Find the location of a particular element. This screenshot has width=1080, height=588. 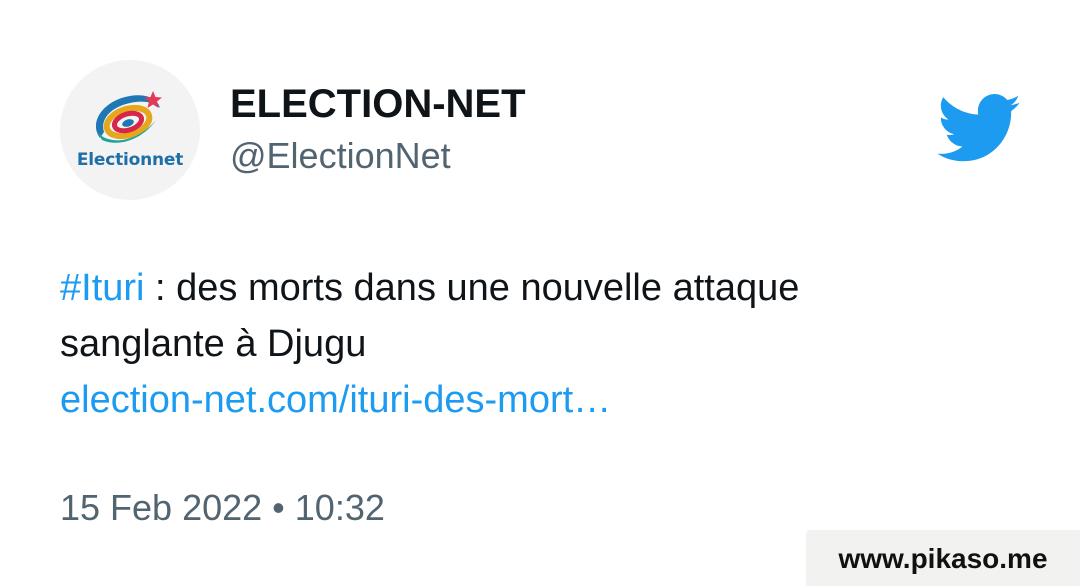

avatar-logo-text: Electionnet is located at coordinates (130, 160).